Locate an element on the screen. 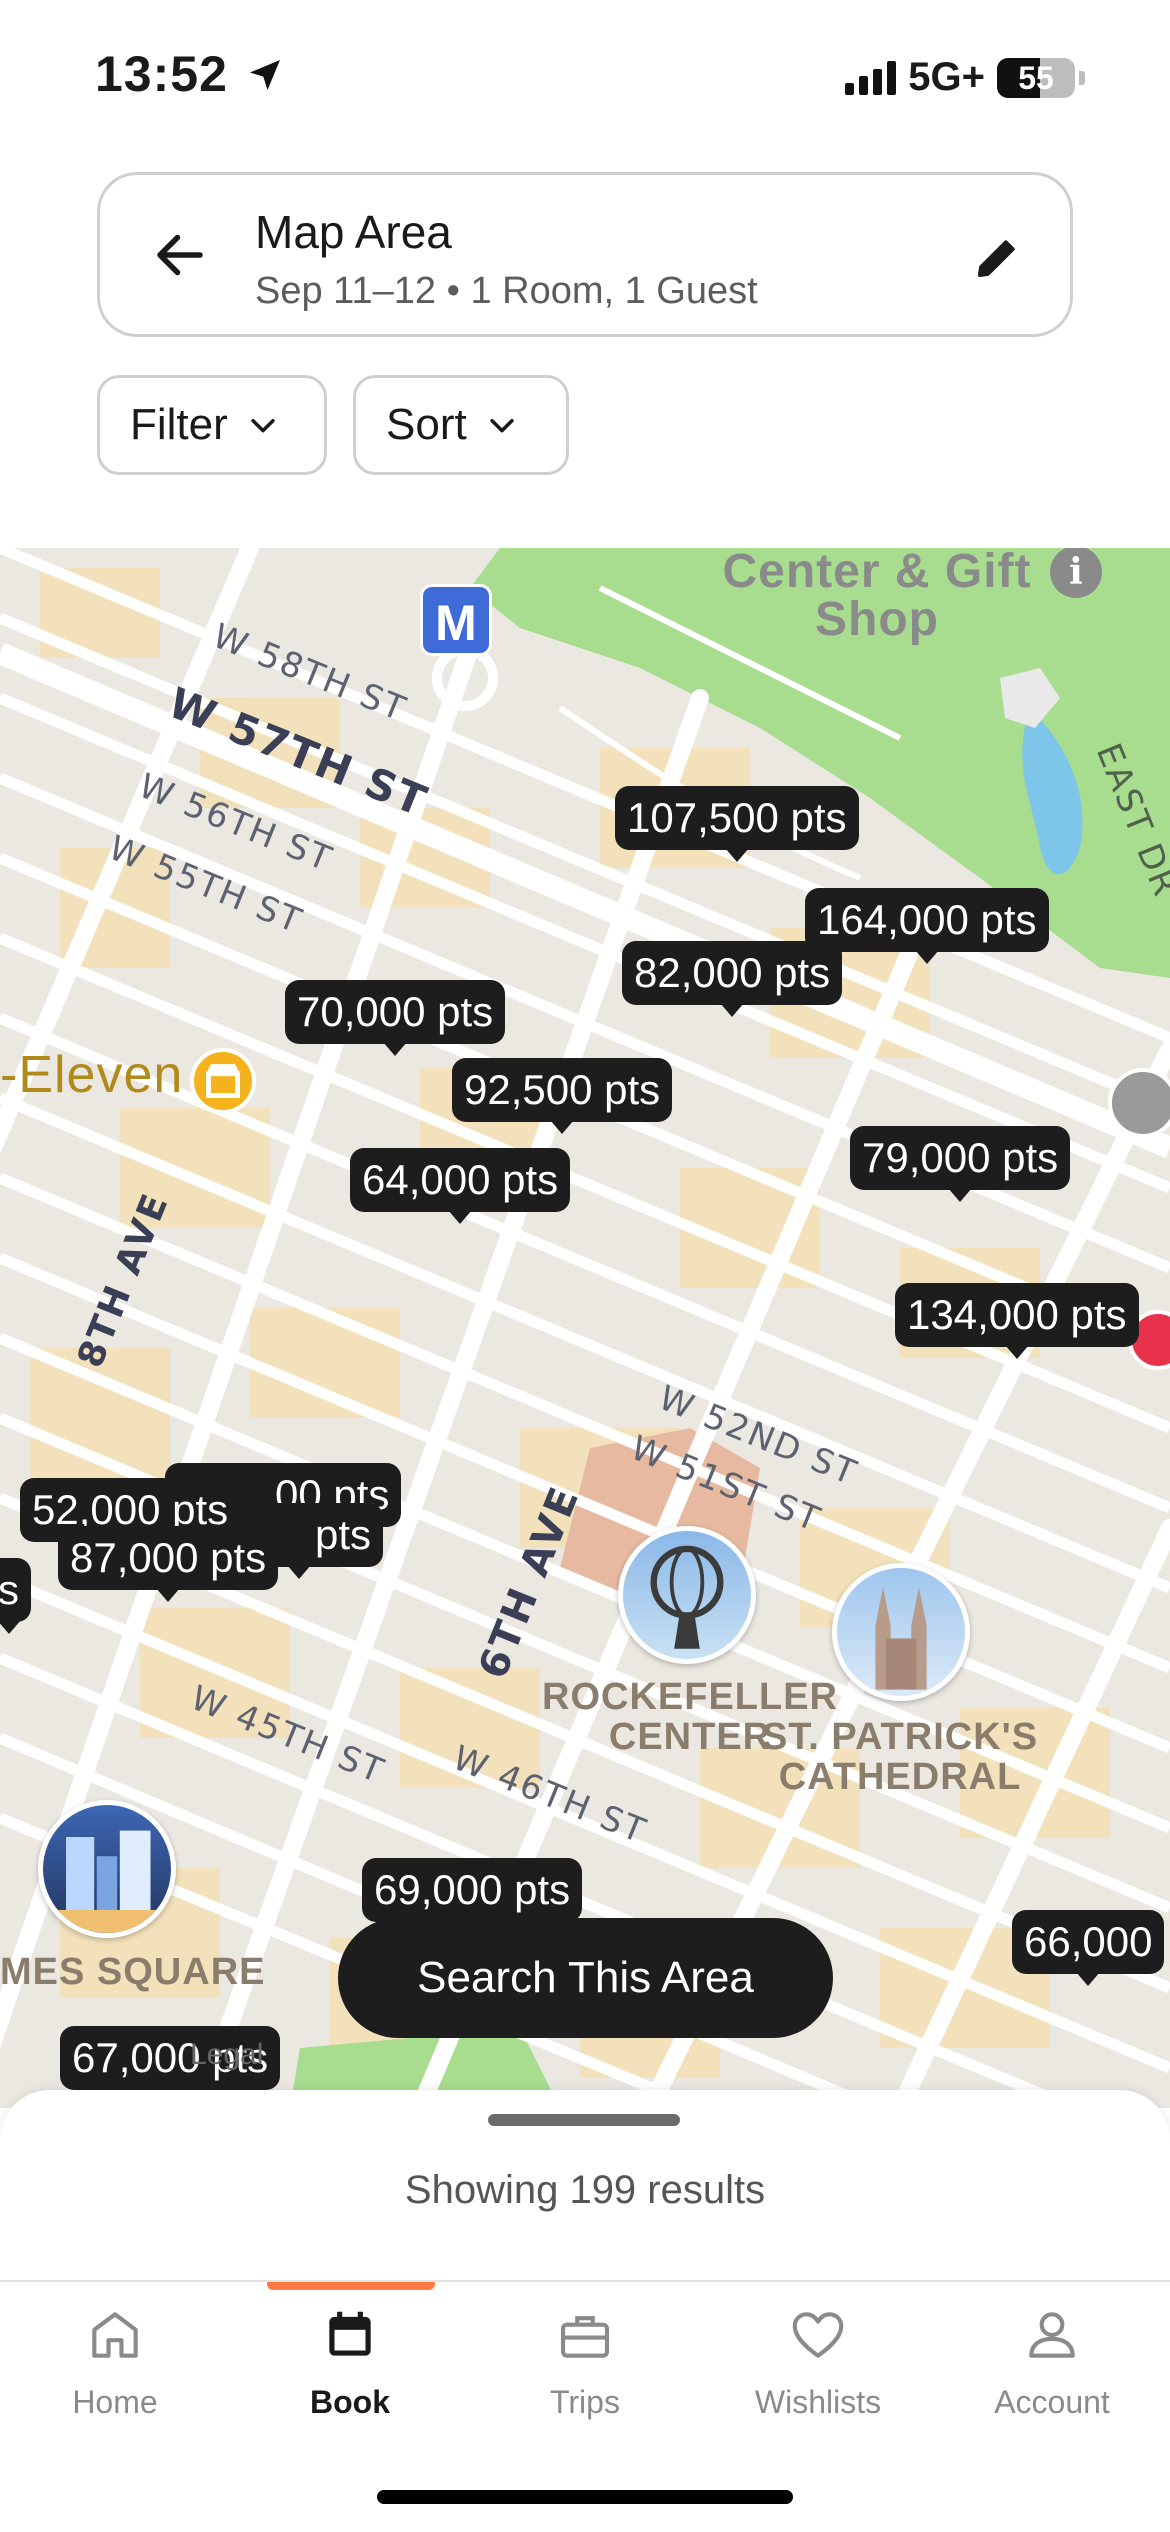  poi-seven-eleven-label: -Eleven is located at coordinates (92, 1075).